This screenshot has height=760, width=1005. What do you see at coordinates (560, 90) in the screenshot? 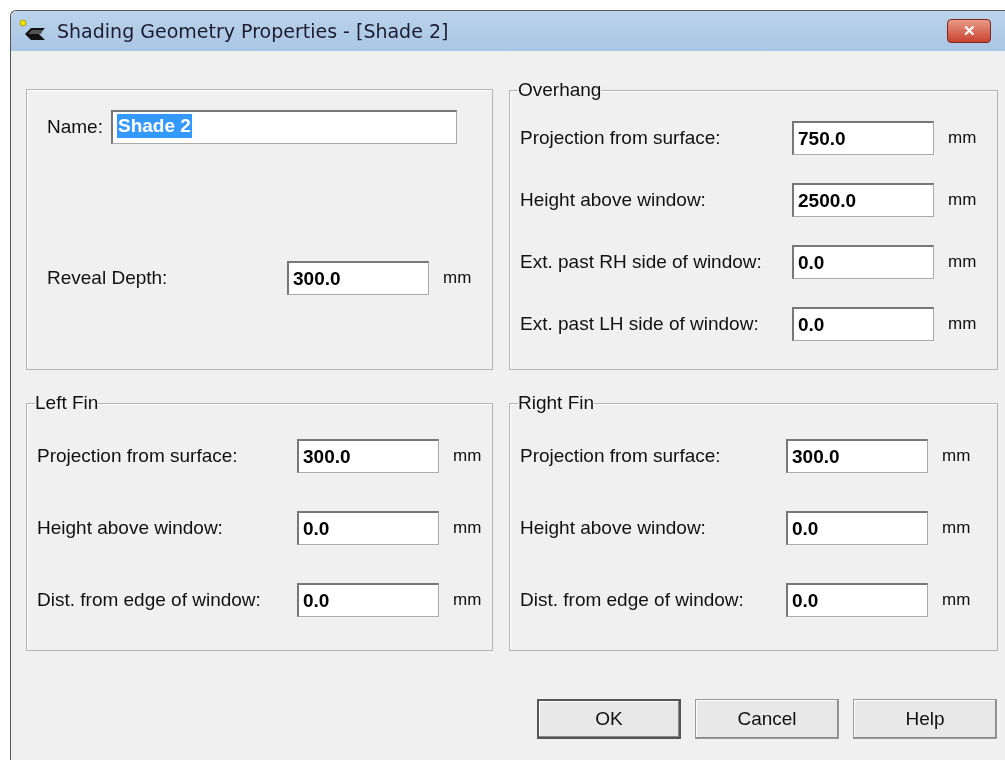
I see `group-title: Overhang` at bounding box center [560, 90].